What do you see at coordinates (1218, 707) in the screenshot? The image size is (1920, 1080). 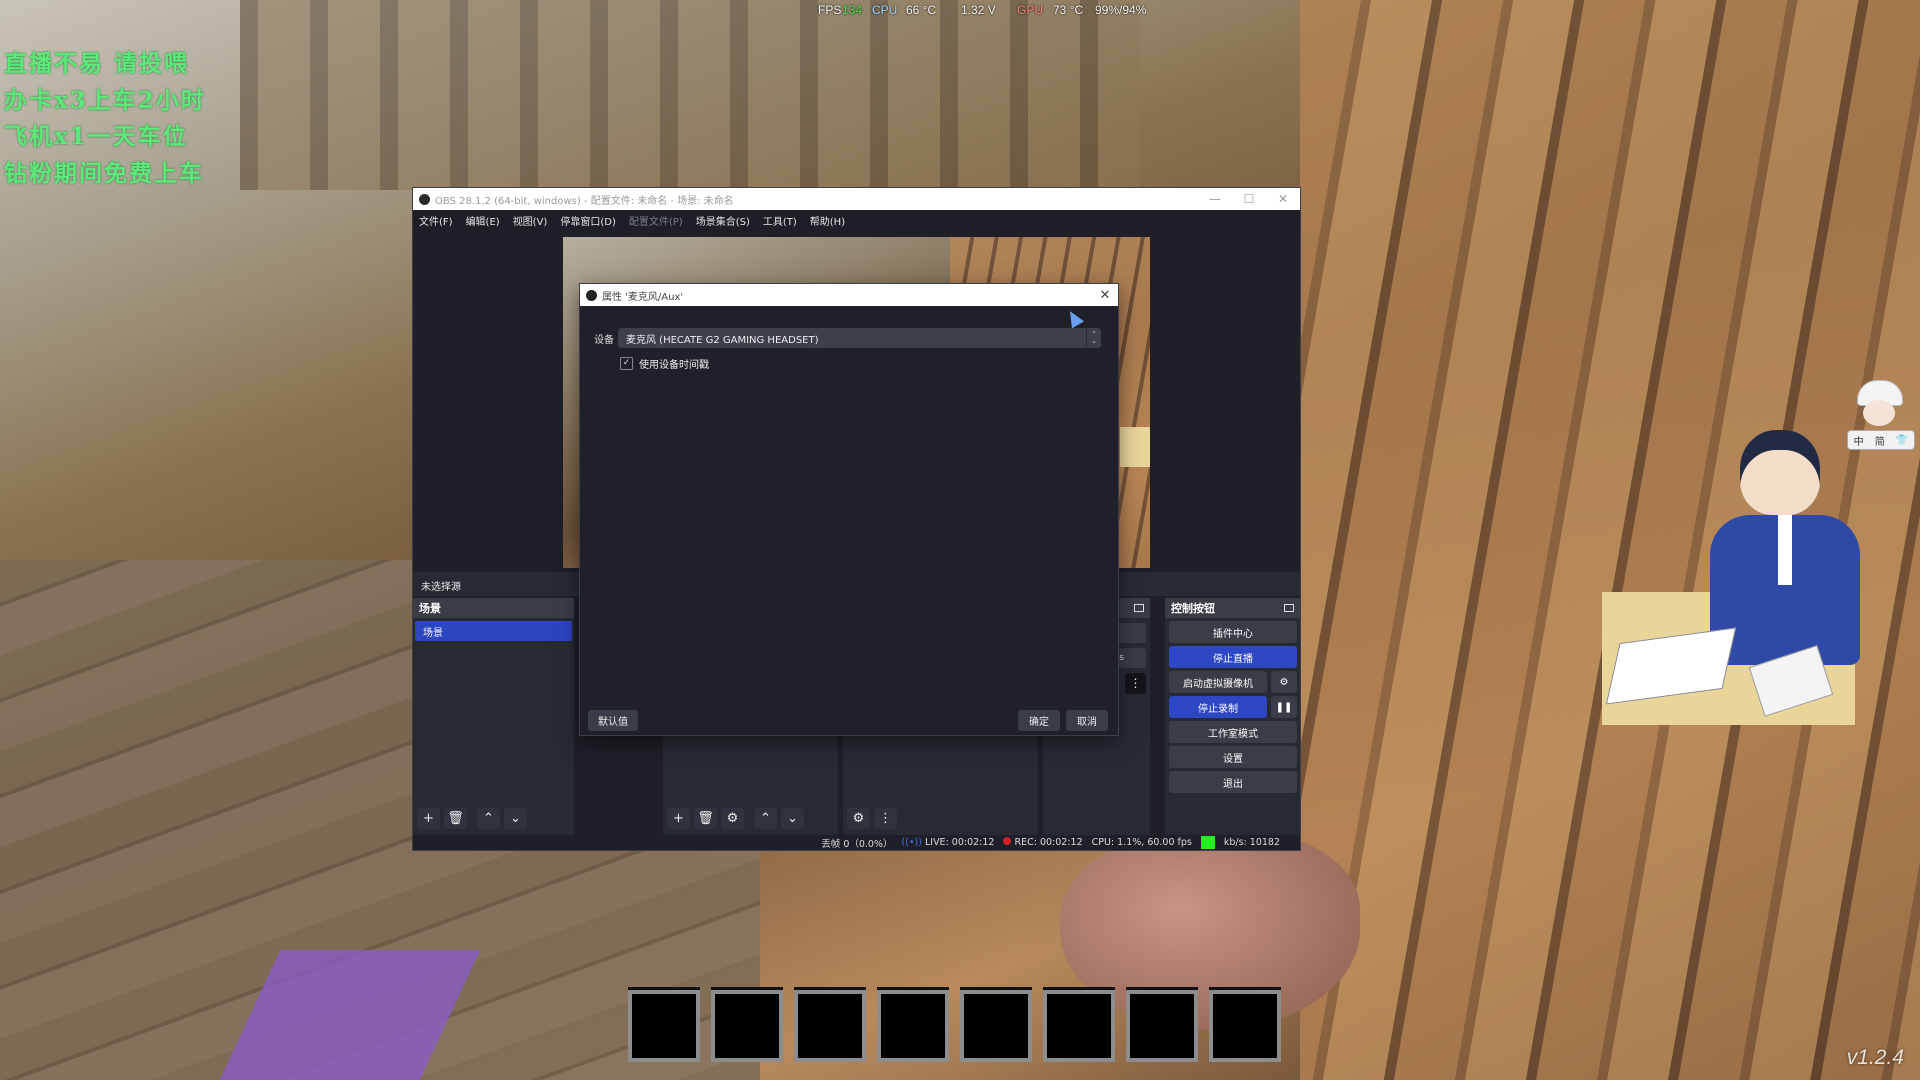 I see `stop-recording-button: 停止录制` at bounding box center [1218, 707].